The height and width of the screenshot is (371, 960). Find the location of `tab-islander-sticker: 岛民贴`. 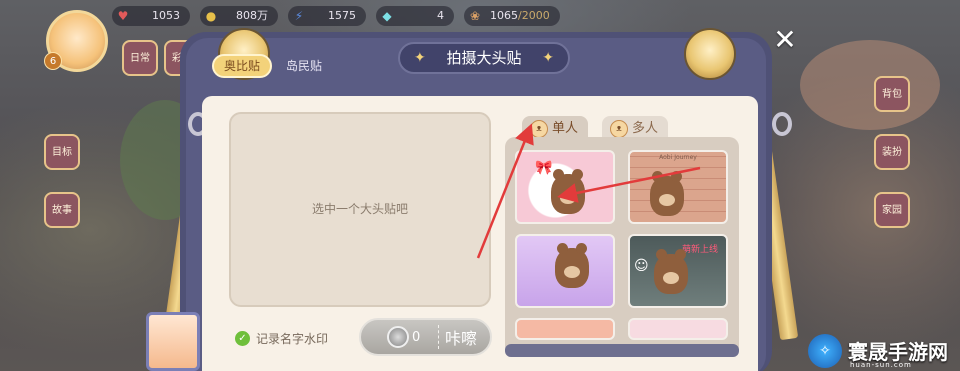

tab-islander-sticker: 岛民贴 is located at coordinates (304, 66).